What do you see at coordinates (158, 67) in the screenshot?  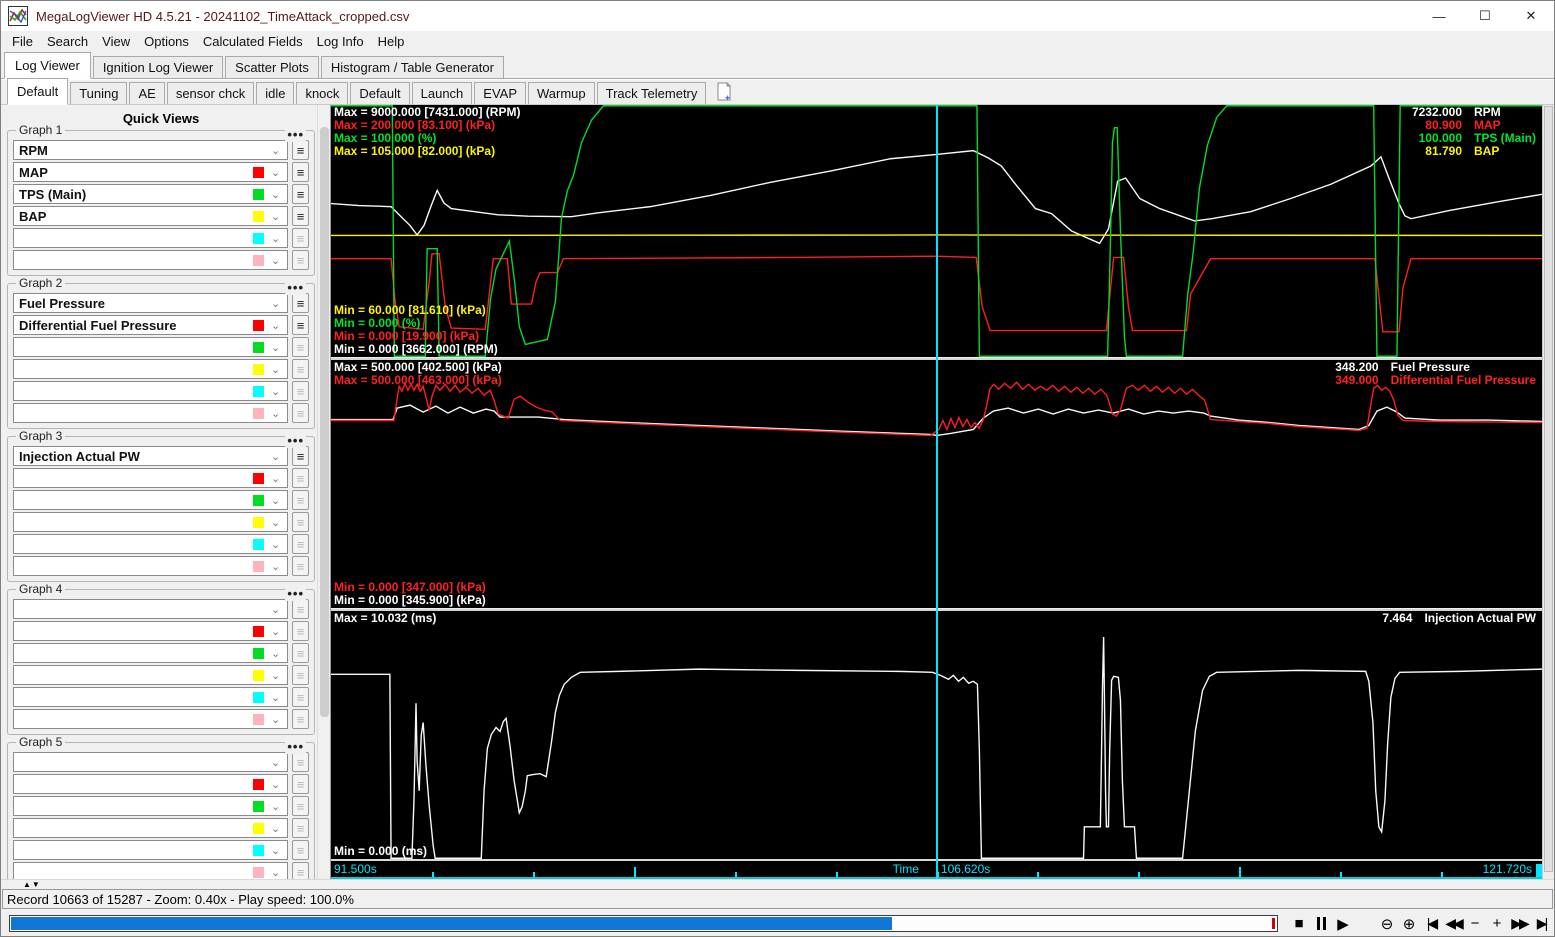 I see `tab-ignition-log-viewer: Ignition Log Viewer` at bounding box center [158, 67].